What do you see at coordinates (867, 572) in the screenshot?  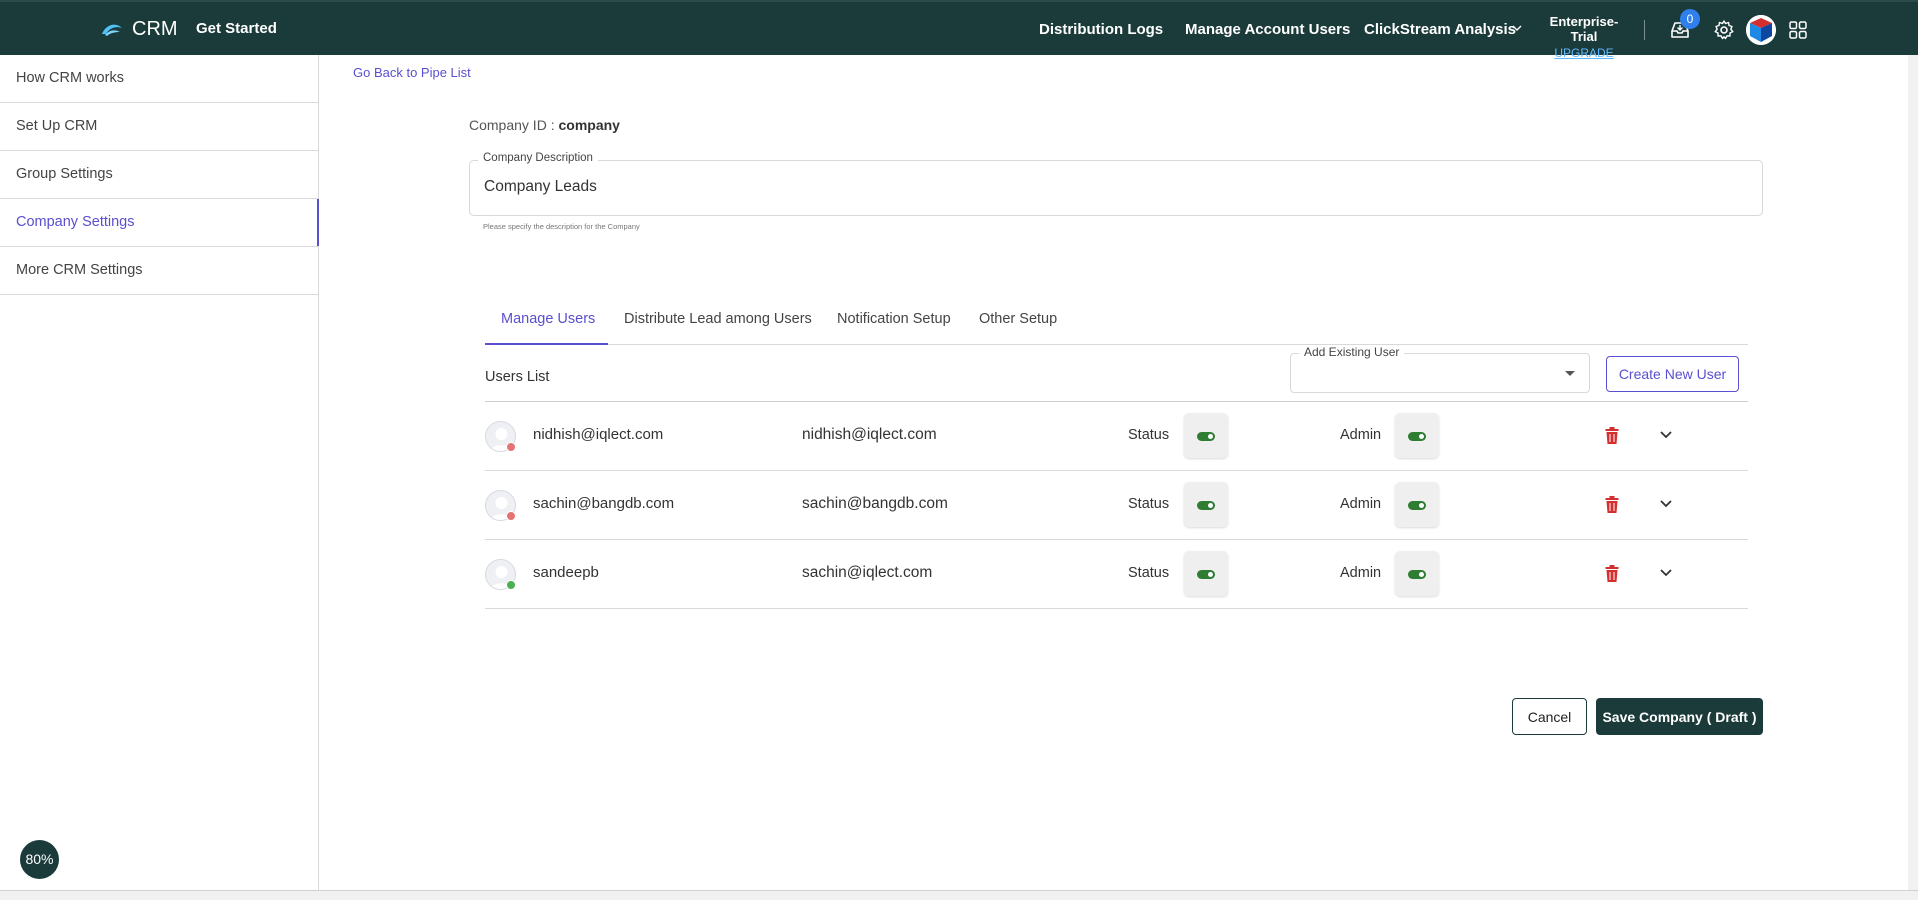 I see `user-email: sachin@iqlect.com` at bounding box center [867, 572].